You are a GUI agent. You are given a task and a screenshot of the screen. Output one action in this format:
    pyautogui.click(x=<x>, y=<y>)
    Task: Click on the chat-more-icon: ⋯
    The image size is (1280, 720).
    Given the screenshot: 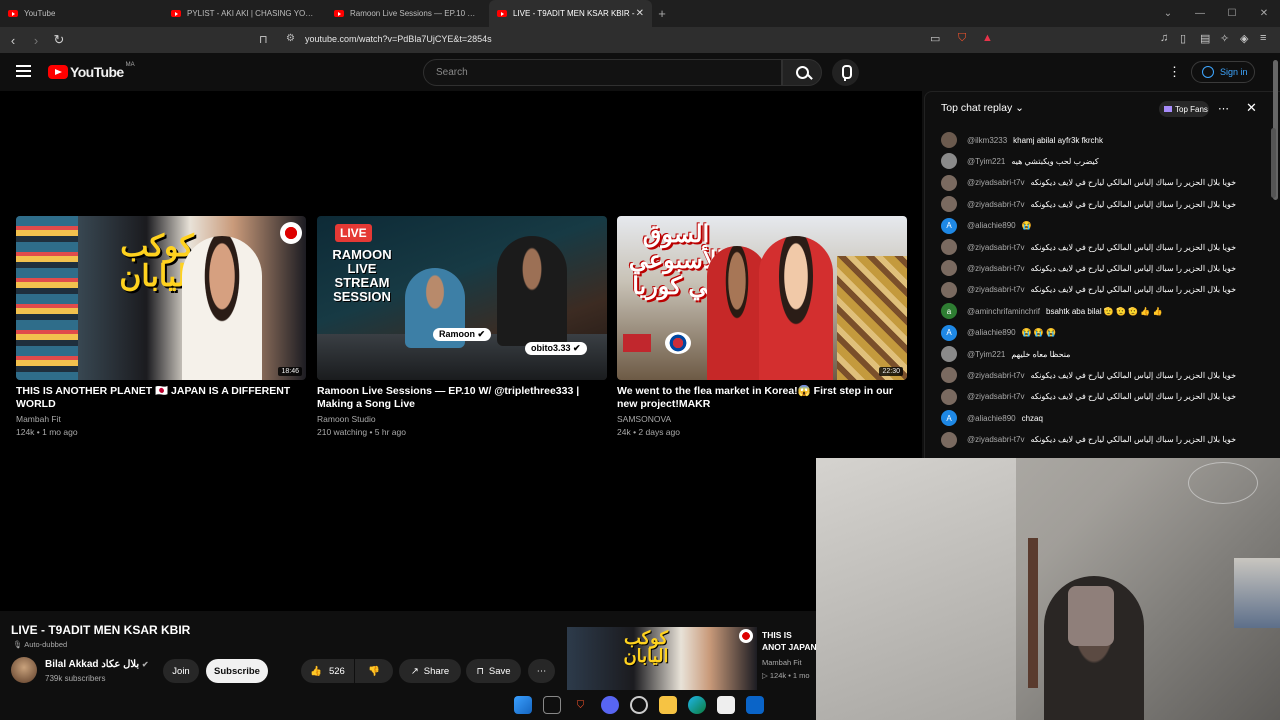 What is the action you would take?
    pyautogui.click(x=1223, y=108)
    